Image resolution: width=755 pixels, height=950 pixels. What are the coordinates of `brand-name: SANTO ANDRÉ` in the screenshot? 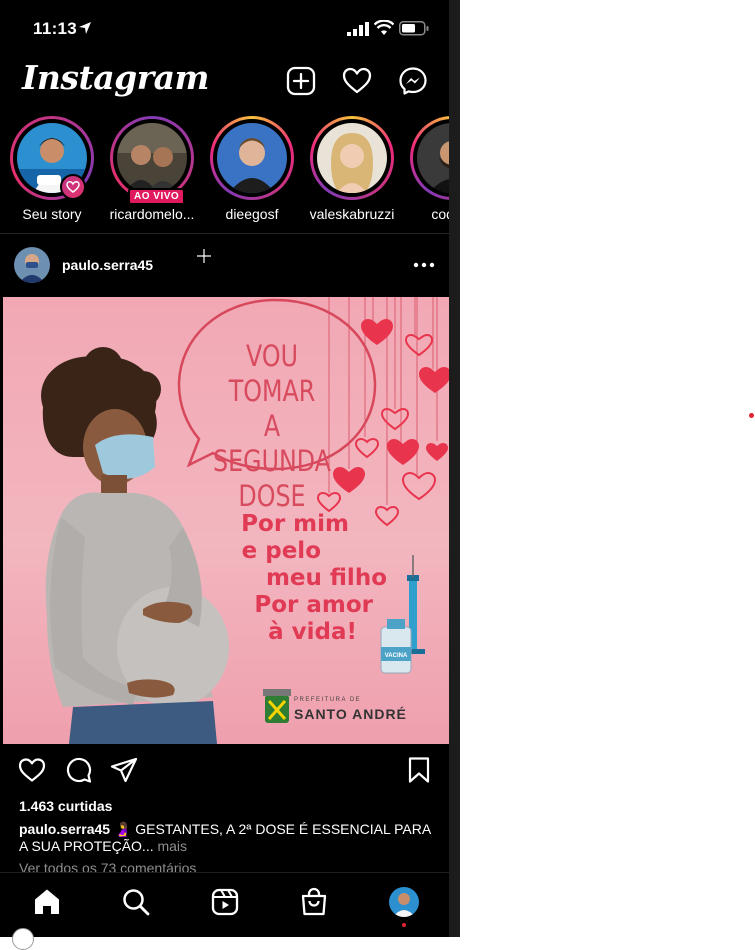 It's located at (350, 714).